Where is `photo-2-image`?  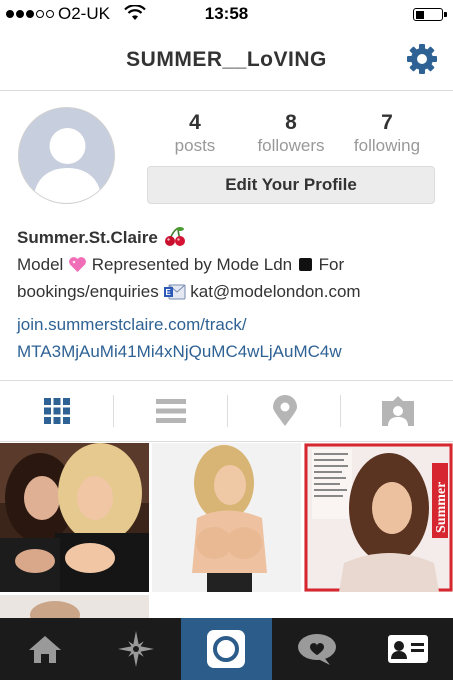 photo-2-image is located at coordinates (226, 517).